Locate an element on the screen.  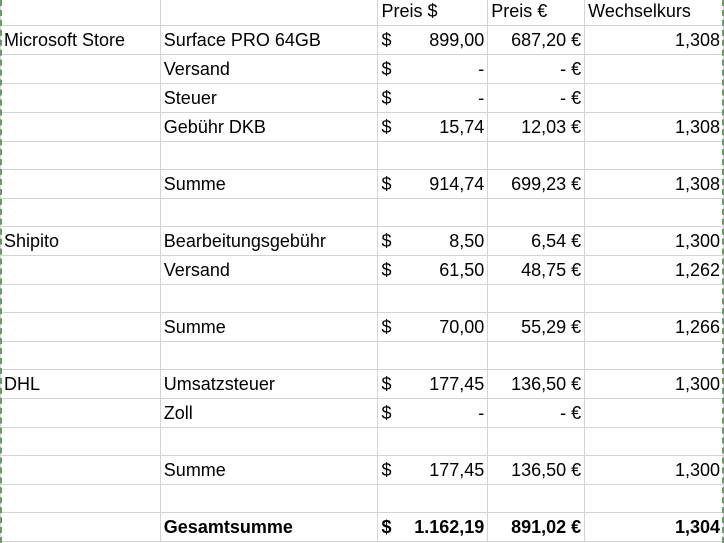
dollar-symbol: $ is located at coordinates (386, 184).